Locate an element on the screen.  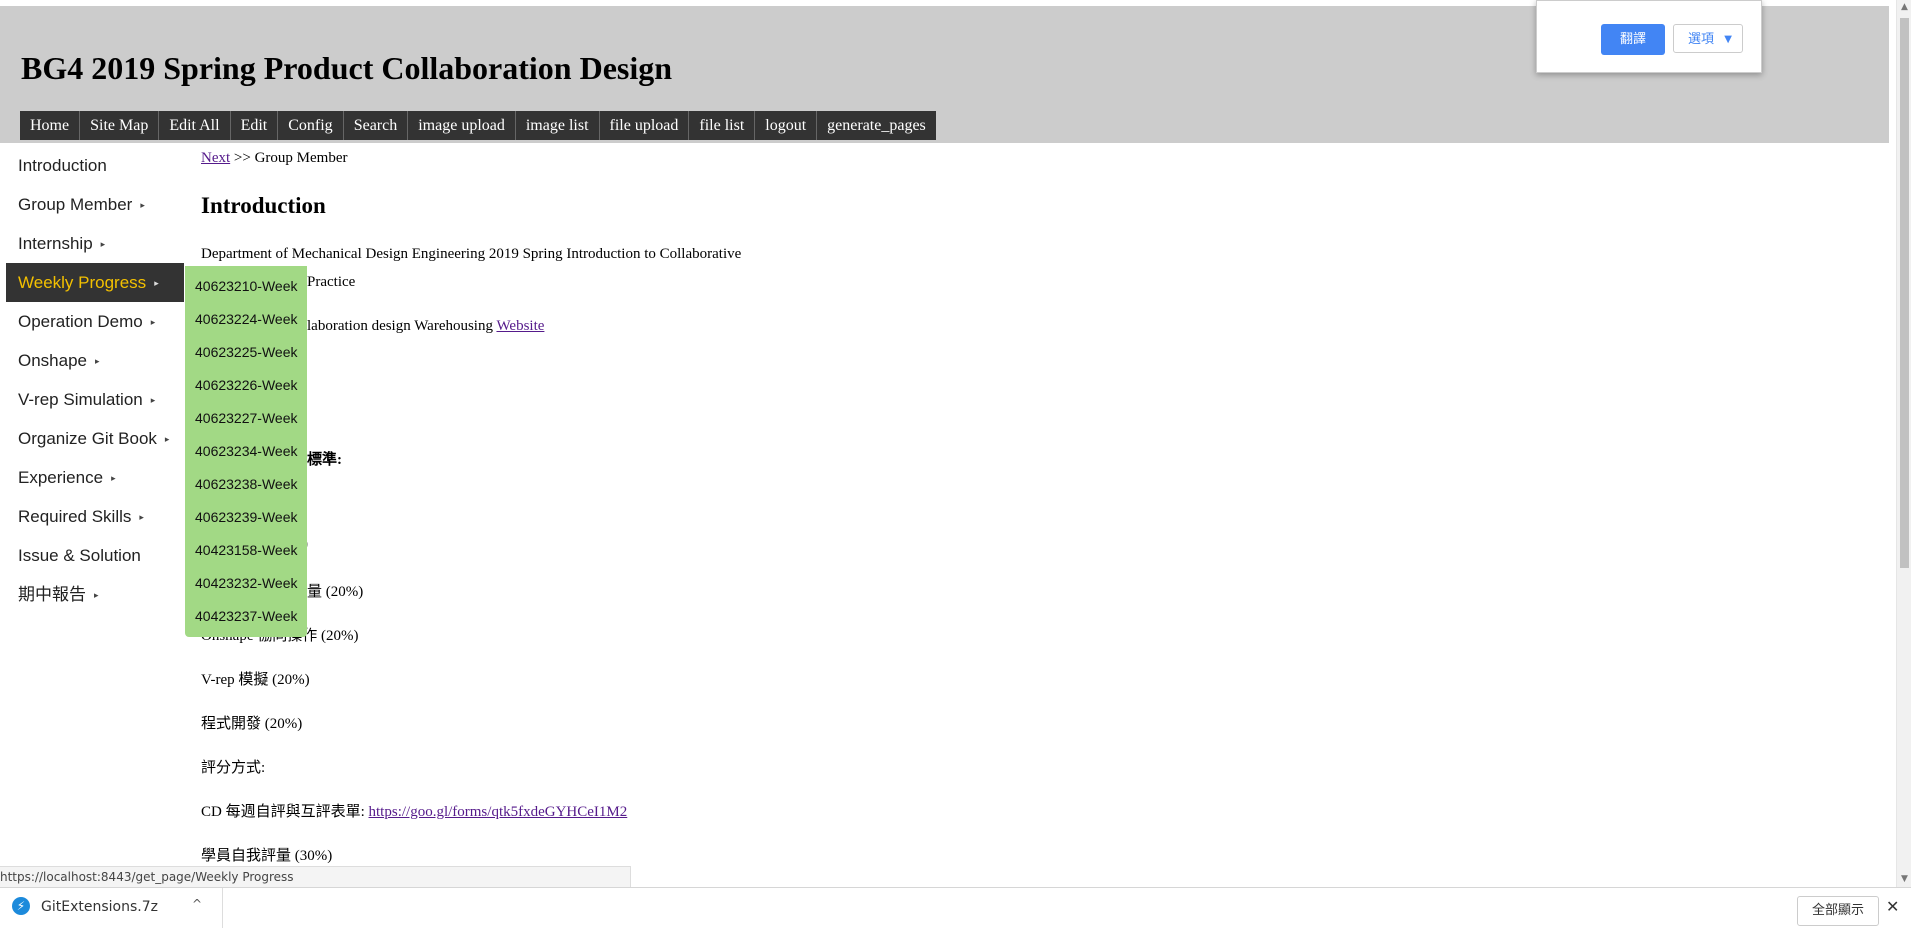
show-all-button: 全部顯示 is located at coordinates (1838, 911).